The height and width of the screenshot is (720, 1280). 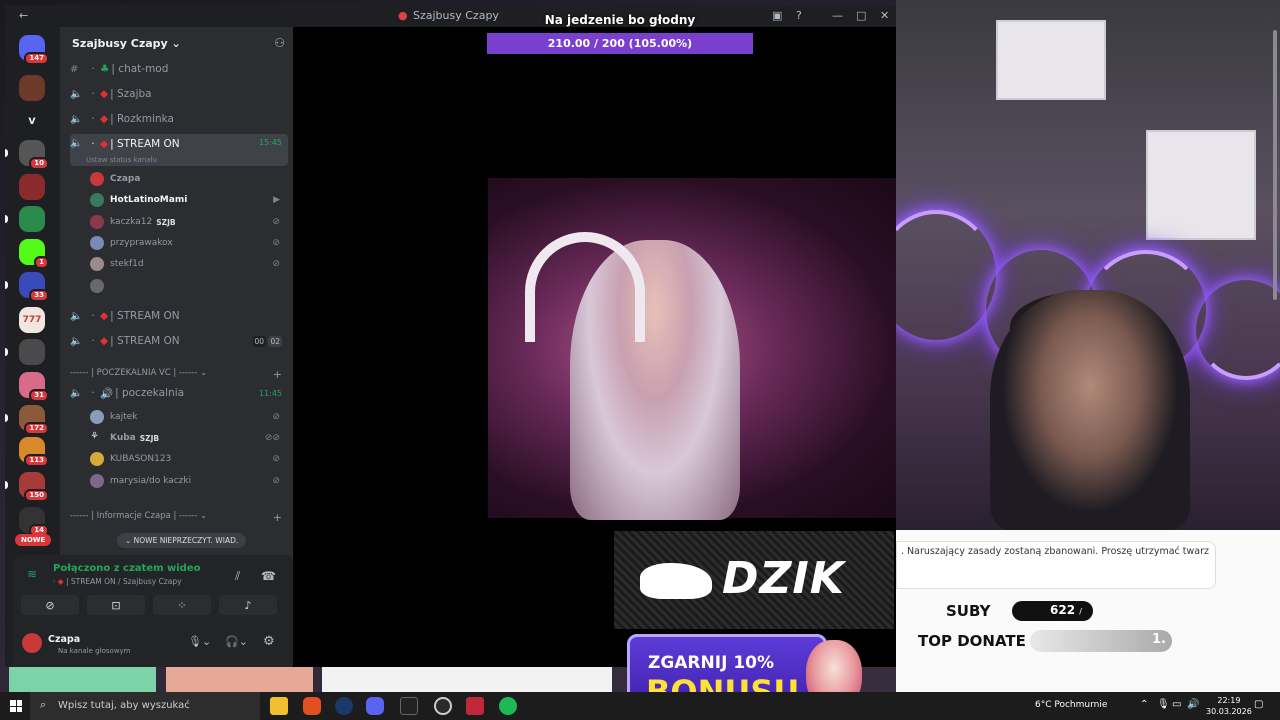 What do you see at coordinates (1229, 706) in the screenshot?
I see `clock: 22:19 30.03.2026` at bounding box center [1229, 706].